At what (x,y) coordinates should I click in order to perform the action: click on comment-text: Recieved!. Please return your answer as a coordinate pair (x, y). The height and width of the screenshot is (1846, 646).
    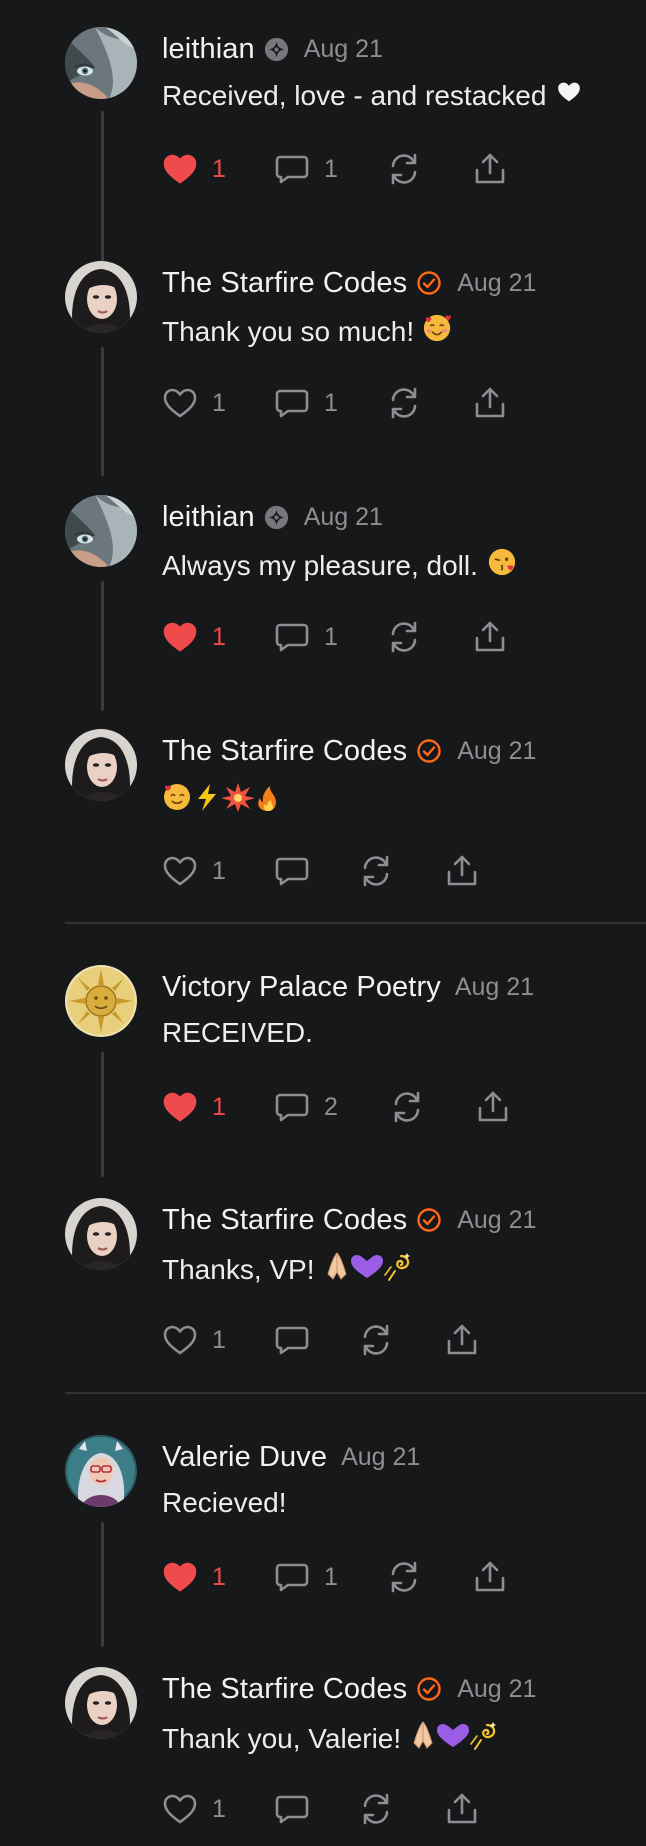
    Looking at the image, I should click on (224, 1503).